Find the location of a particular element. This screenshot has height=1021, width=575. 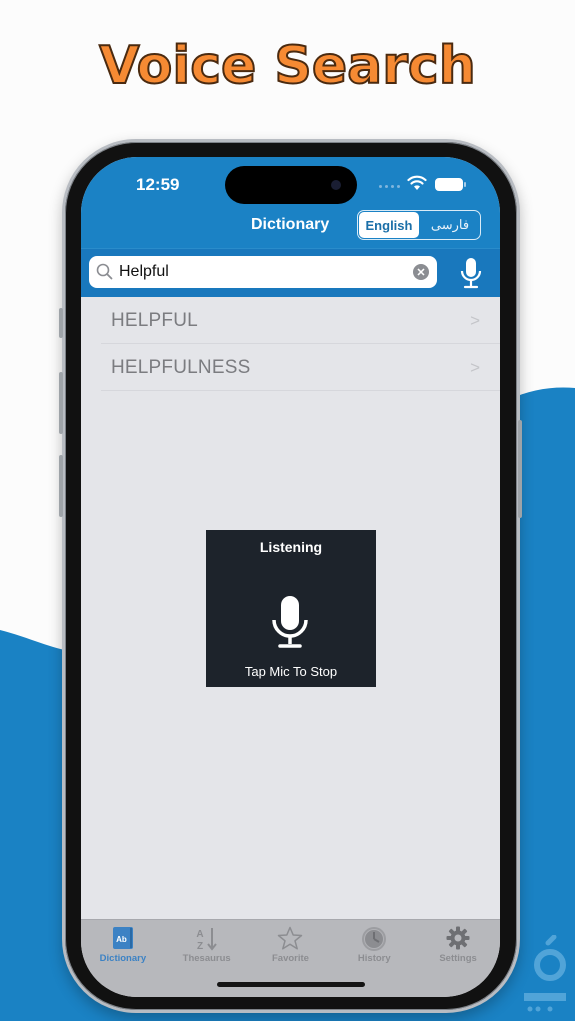

result-word: HELPFUL is located at coordinates (154, 320).